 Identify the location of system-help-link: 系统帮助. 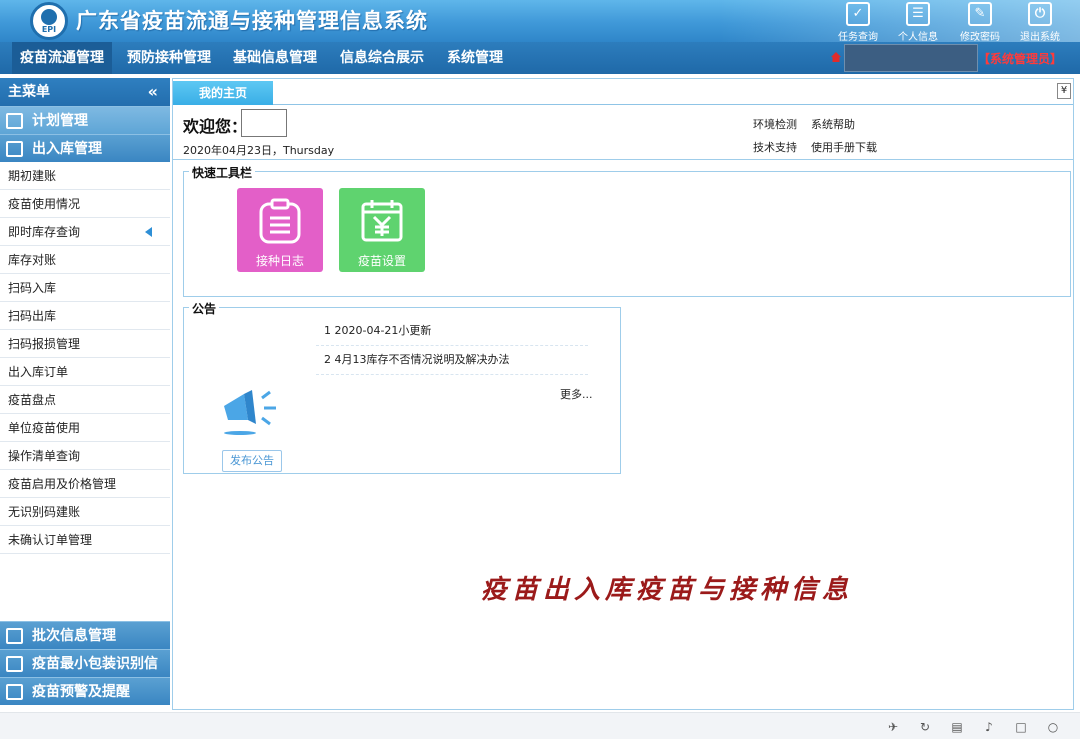
(833, 124).